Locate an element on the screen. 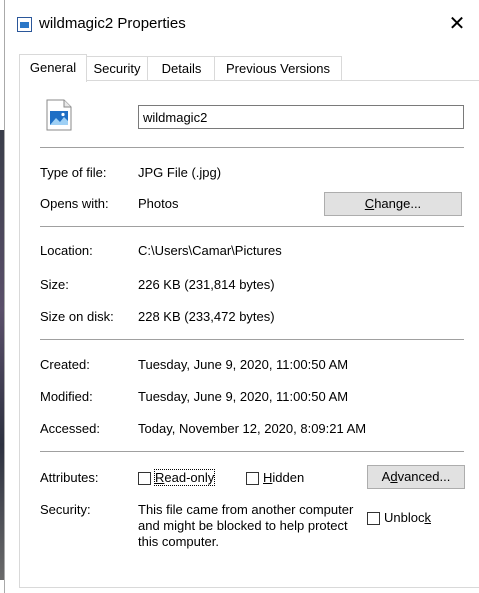 This screenshot has width=479, height=593. modified-label: Modified: is located at coordinates (66, 396).